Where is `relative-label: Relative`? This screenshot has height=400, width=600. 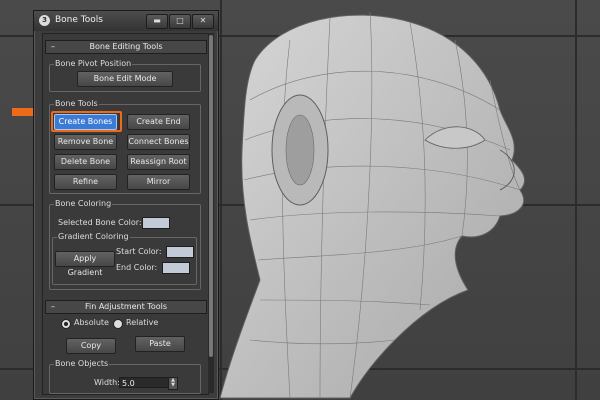
relative-label: Relative is located at coordinates (142, 322).